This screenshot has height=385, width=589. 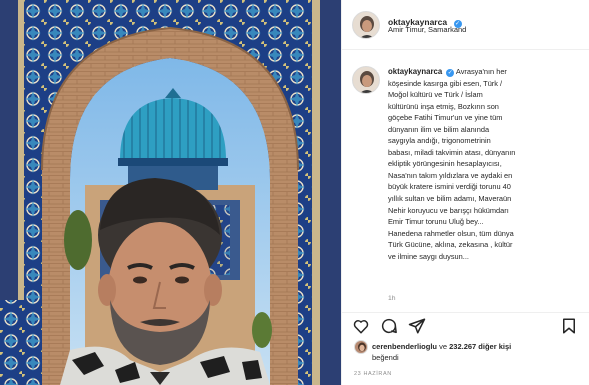 What do you see at coordinates (417, 326) in the screenshot?
I see `share-icon` at bounding box center [417, 326].